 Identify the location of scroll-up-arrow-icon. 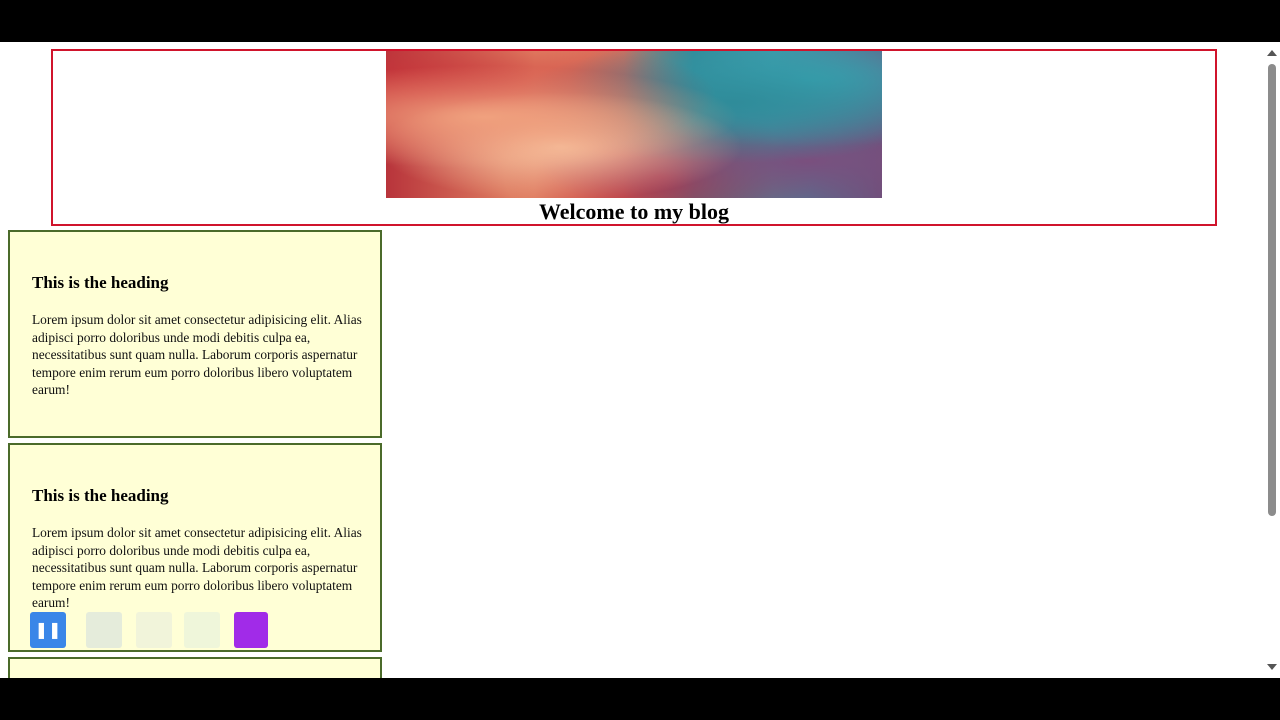
(1272, 53).